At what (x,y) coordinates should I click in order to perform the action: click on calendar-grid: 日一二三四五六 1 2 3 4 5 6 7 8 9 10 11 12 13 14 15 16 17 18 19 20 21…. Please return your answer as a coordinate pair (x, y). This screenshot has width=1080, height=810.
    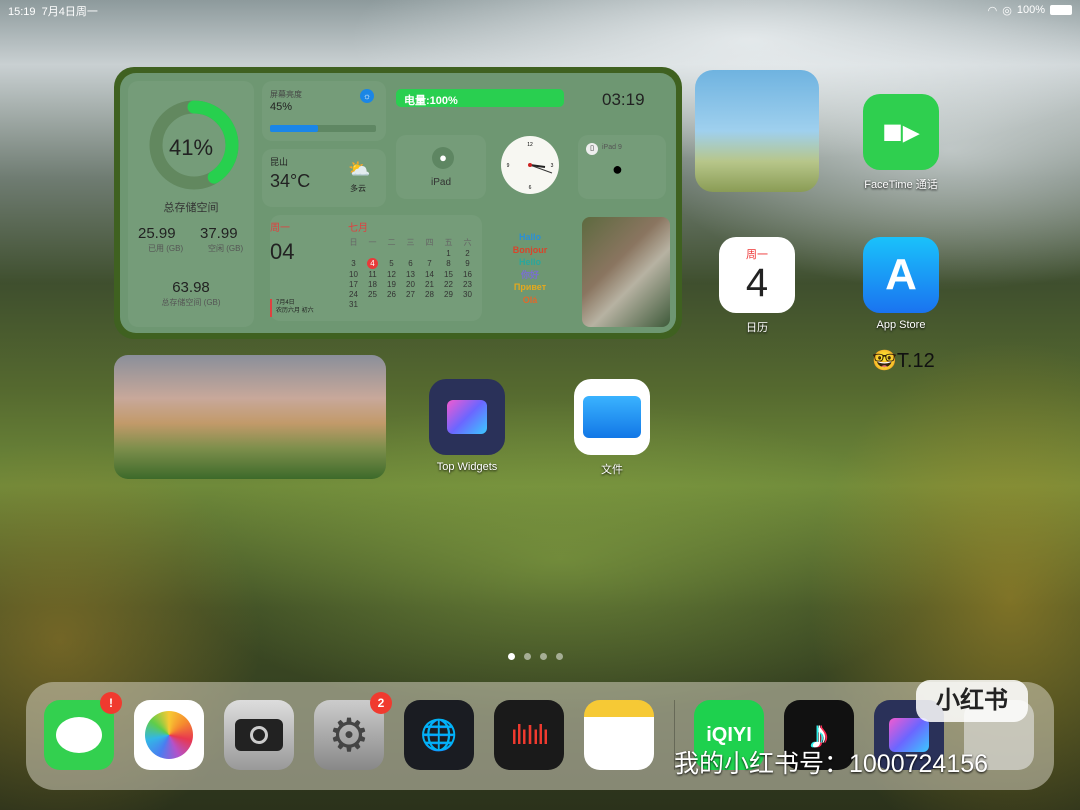
    Looking at the image, I should click on (410, 273).